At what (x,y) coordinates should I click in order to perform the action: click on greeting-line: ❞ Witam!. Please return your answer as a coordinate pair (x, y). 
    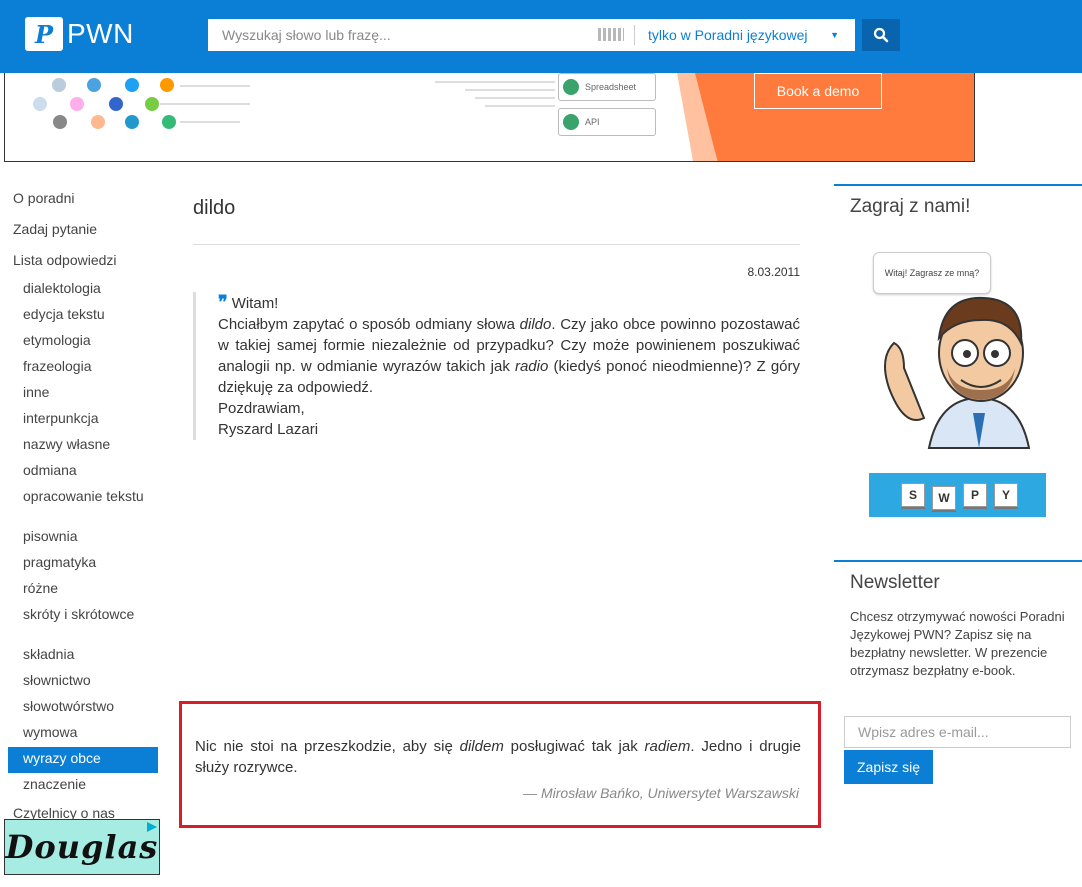
    Looking at the image, I should click on (509, 303).